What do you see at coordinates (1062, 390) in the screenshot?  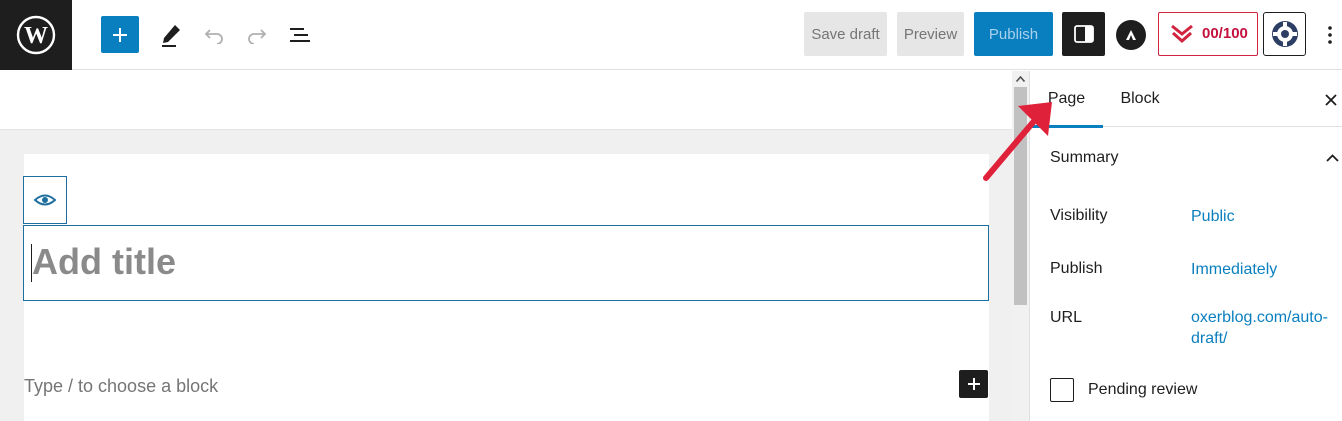 I see `pending-review-checkbox` at bounding box center [1062, 390].